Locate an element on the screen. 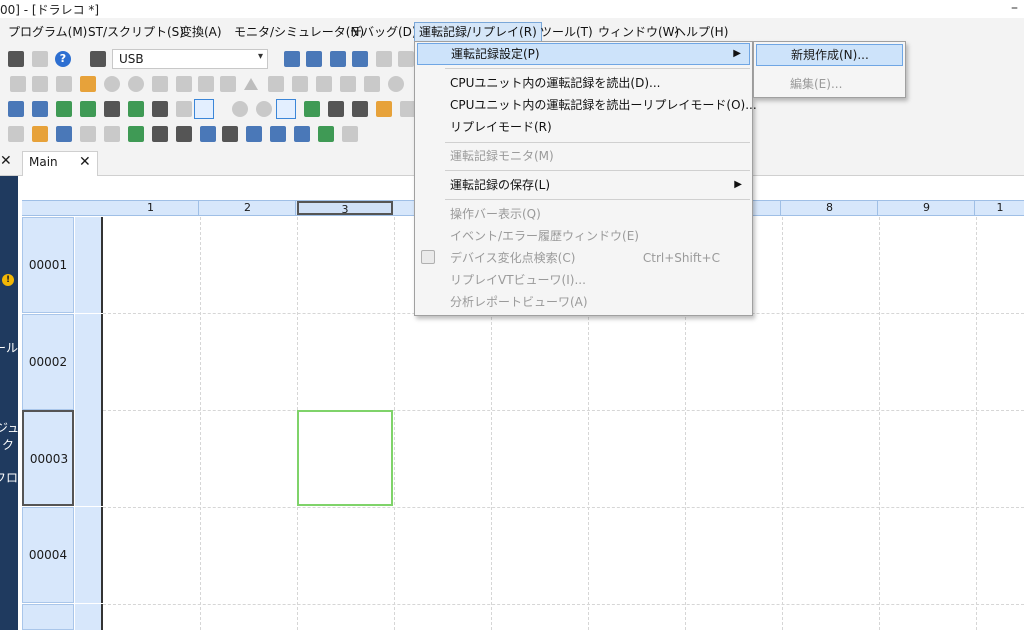  record-2-icon is located at coordinates (136, 84).